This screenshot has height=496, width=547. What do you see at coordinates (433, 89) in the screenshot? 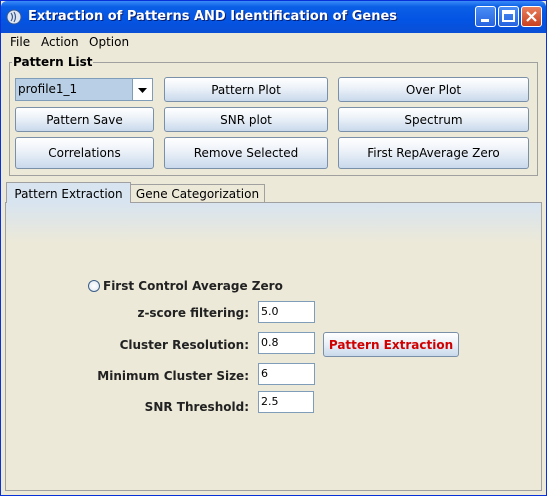
I see `over-plot-button: Over Plot` at bounding box center [433, 89].